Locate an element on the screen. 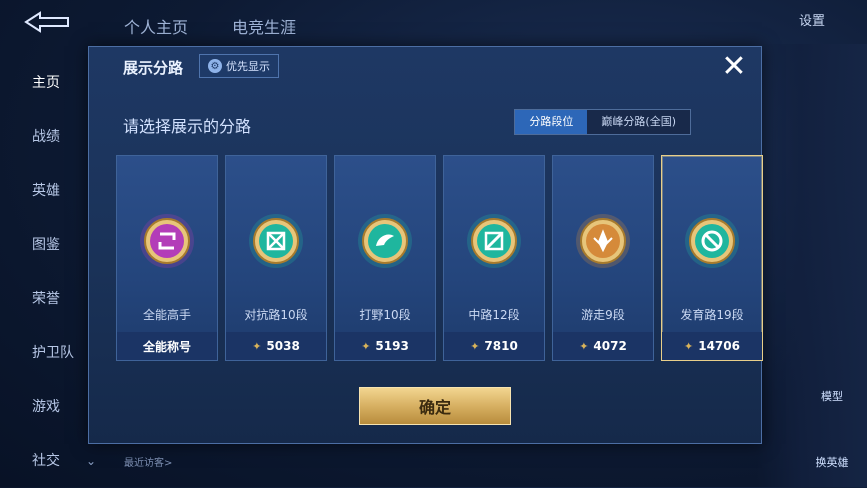  settings-link: 设置 is located at coordinates (812, 19).